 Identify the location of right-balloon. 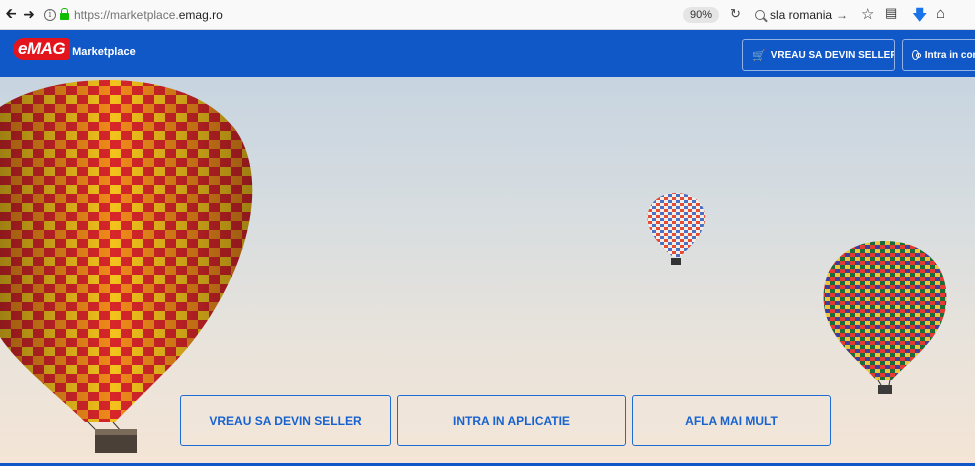
(885, 317).